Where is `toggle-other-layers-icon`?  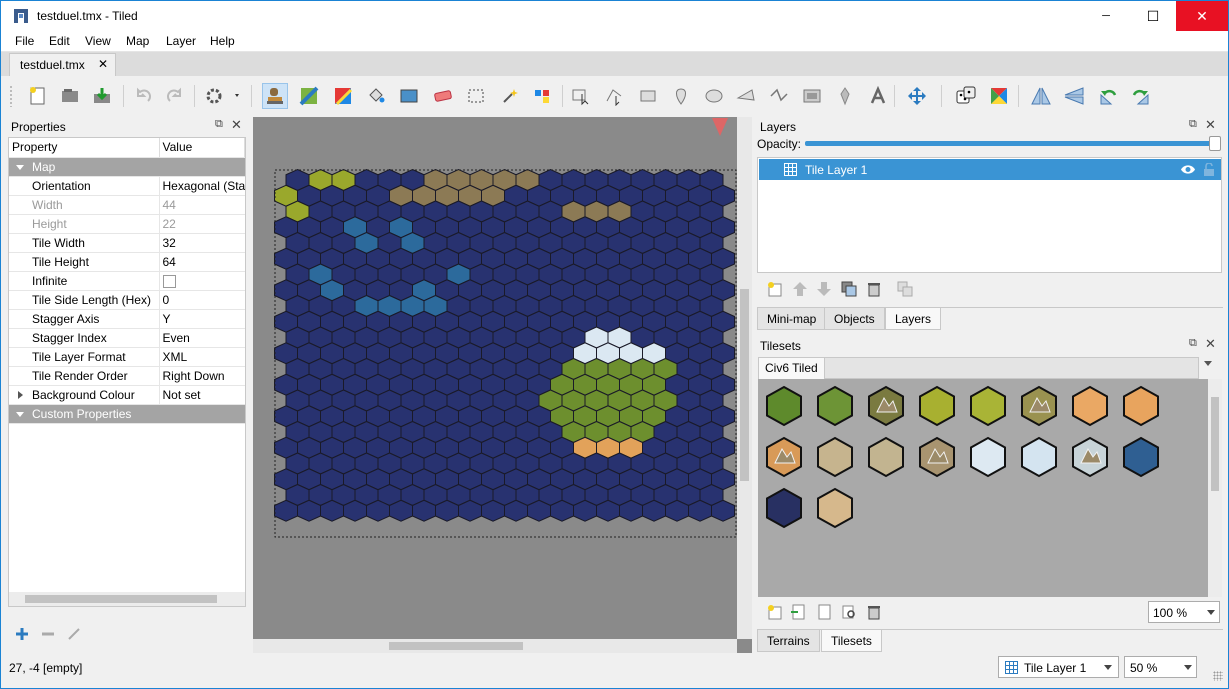 toggle-other-layers-icon is located at coordinates (905, 289).